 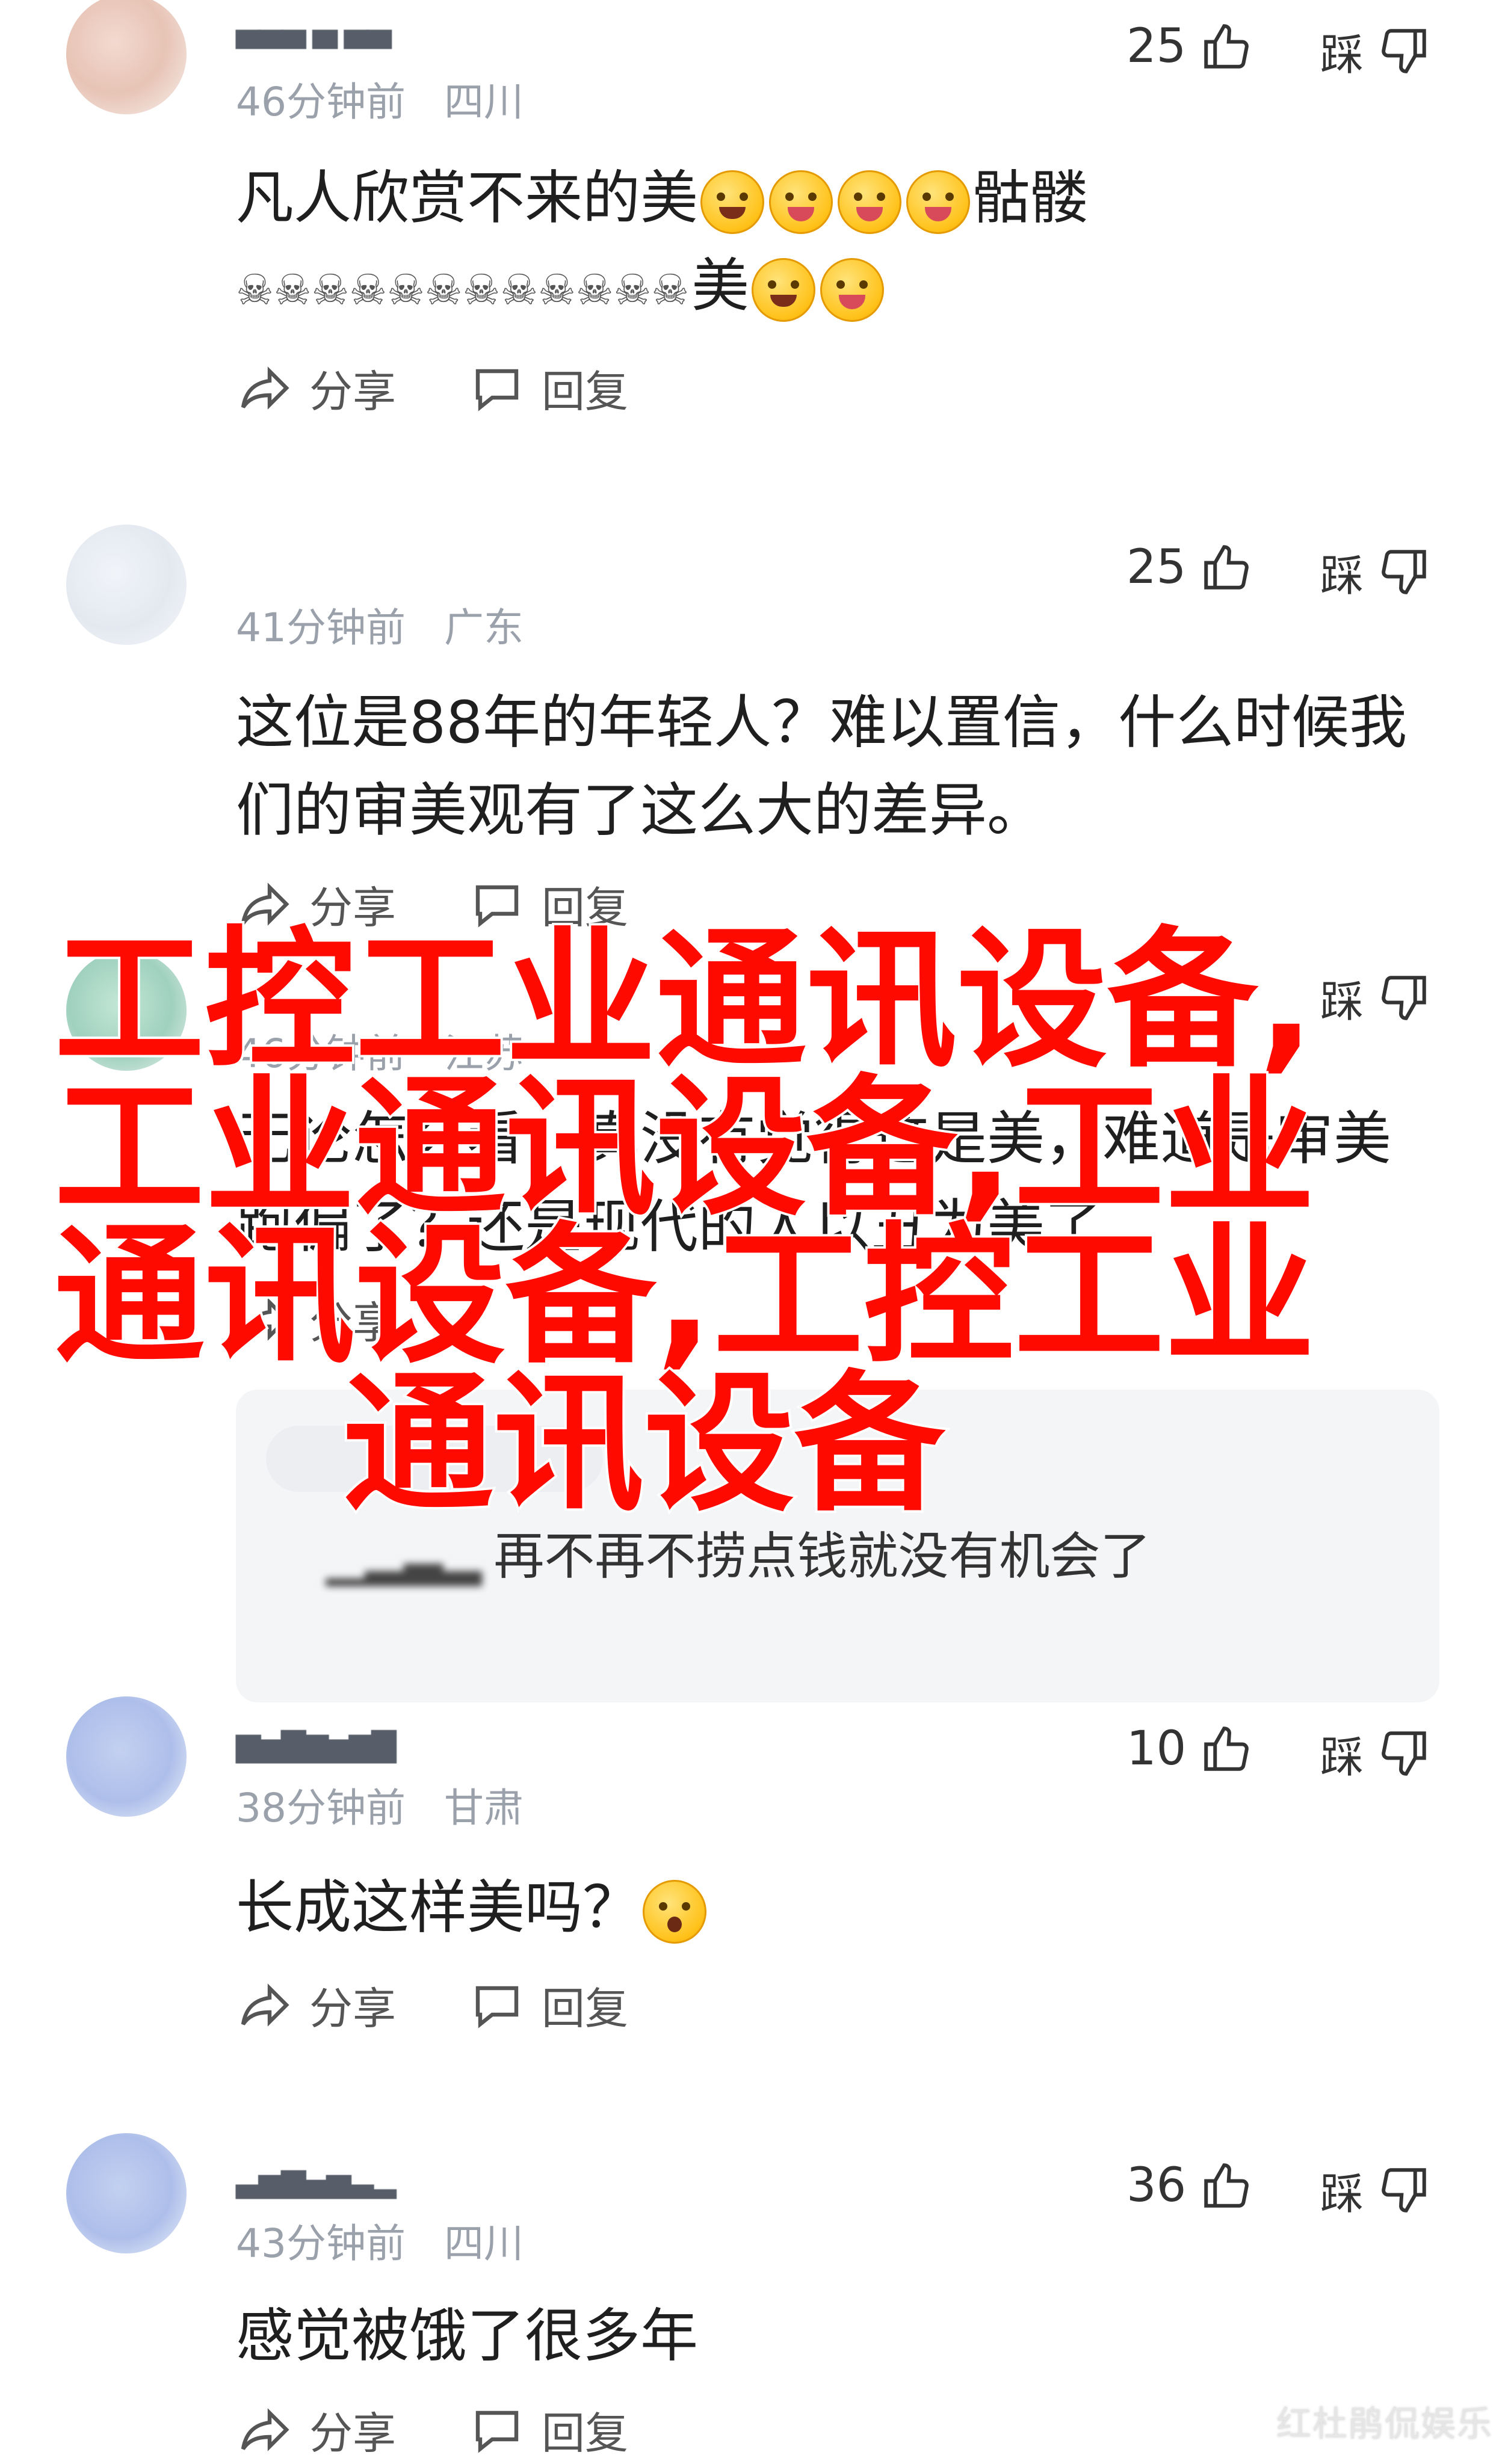 What do you see at coordinates (644, 1445) in the screenshot?
I see `overlay-line: 通讯设备` at bounding box center [644, 1445].